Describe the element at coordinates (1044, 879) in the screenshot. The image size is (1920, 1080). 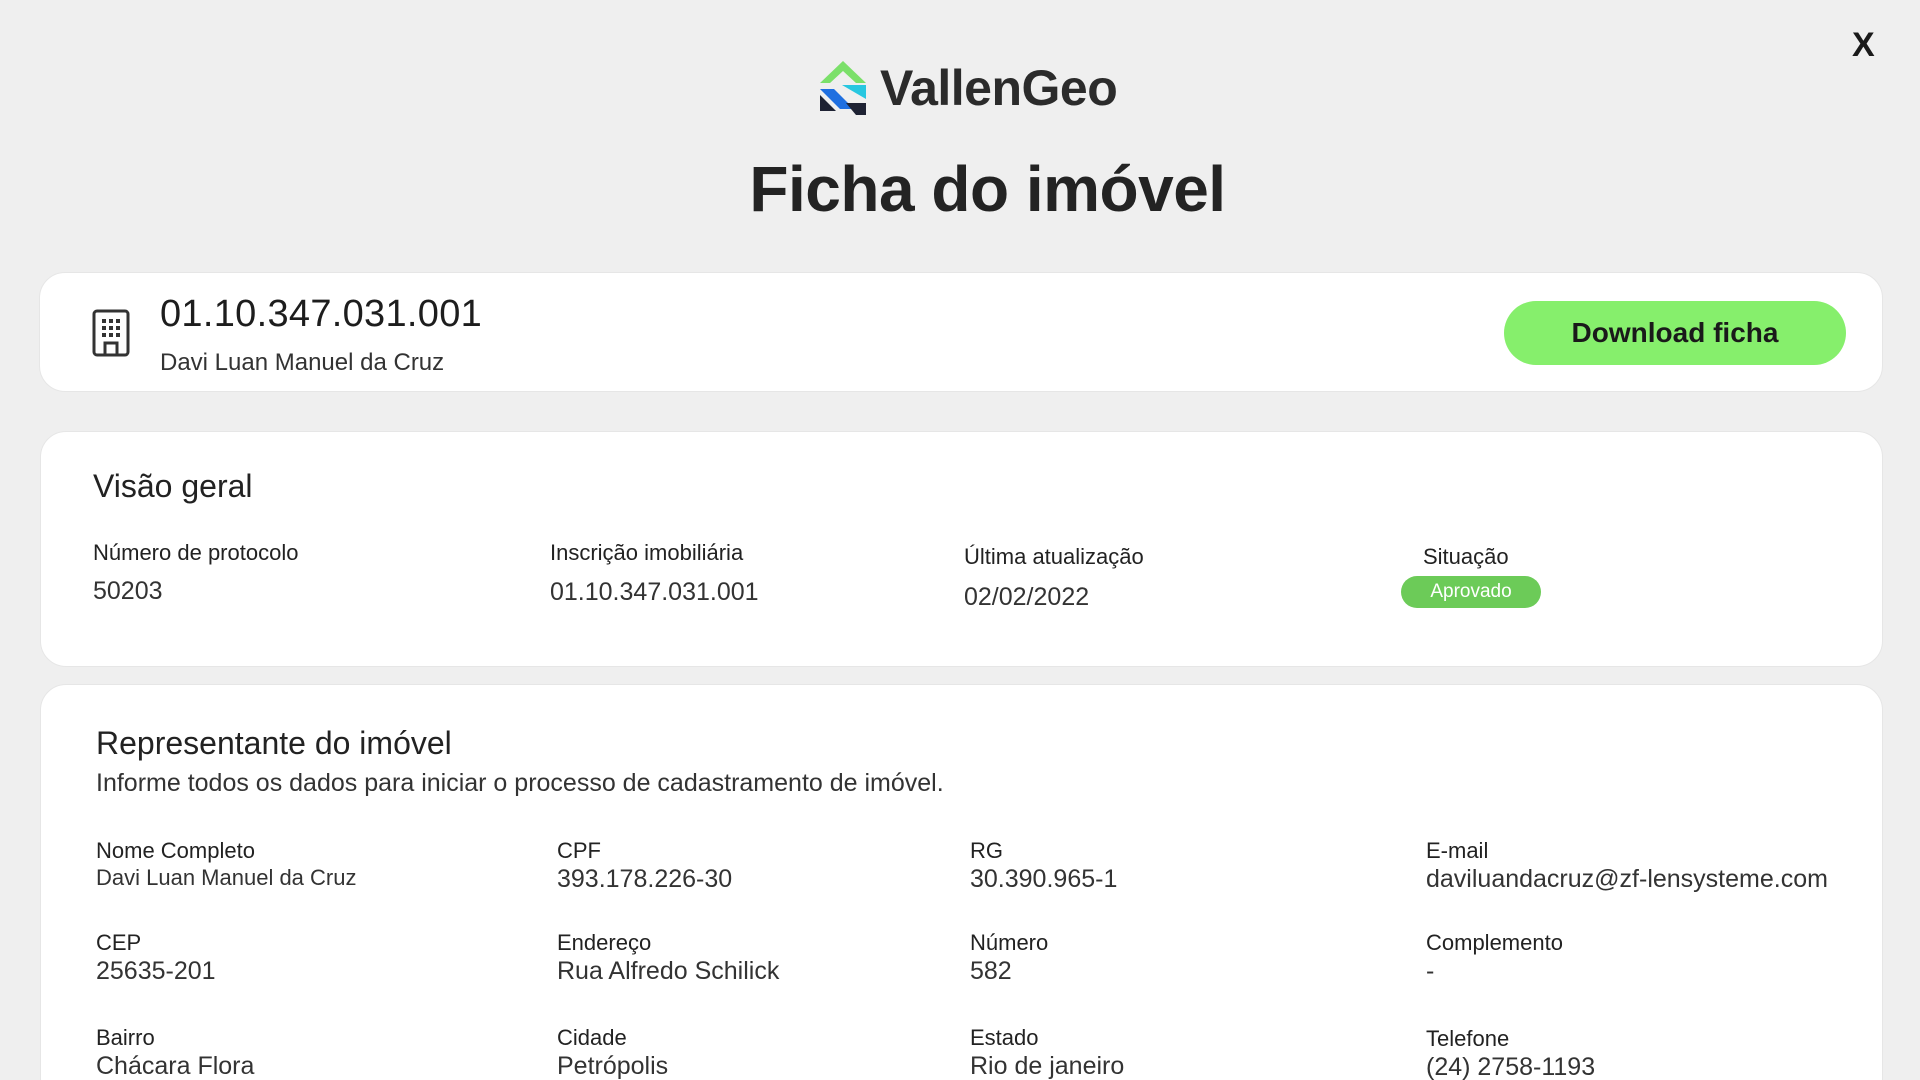
I see `rg-value: 30.390.965-1` at that location.